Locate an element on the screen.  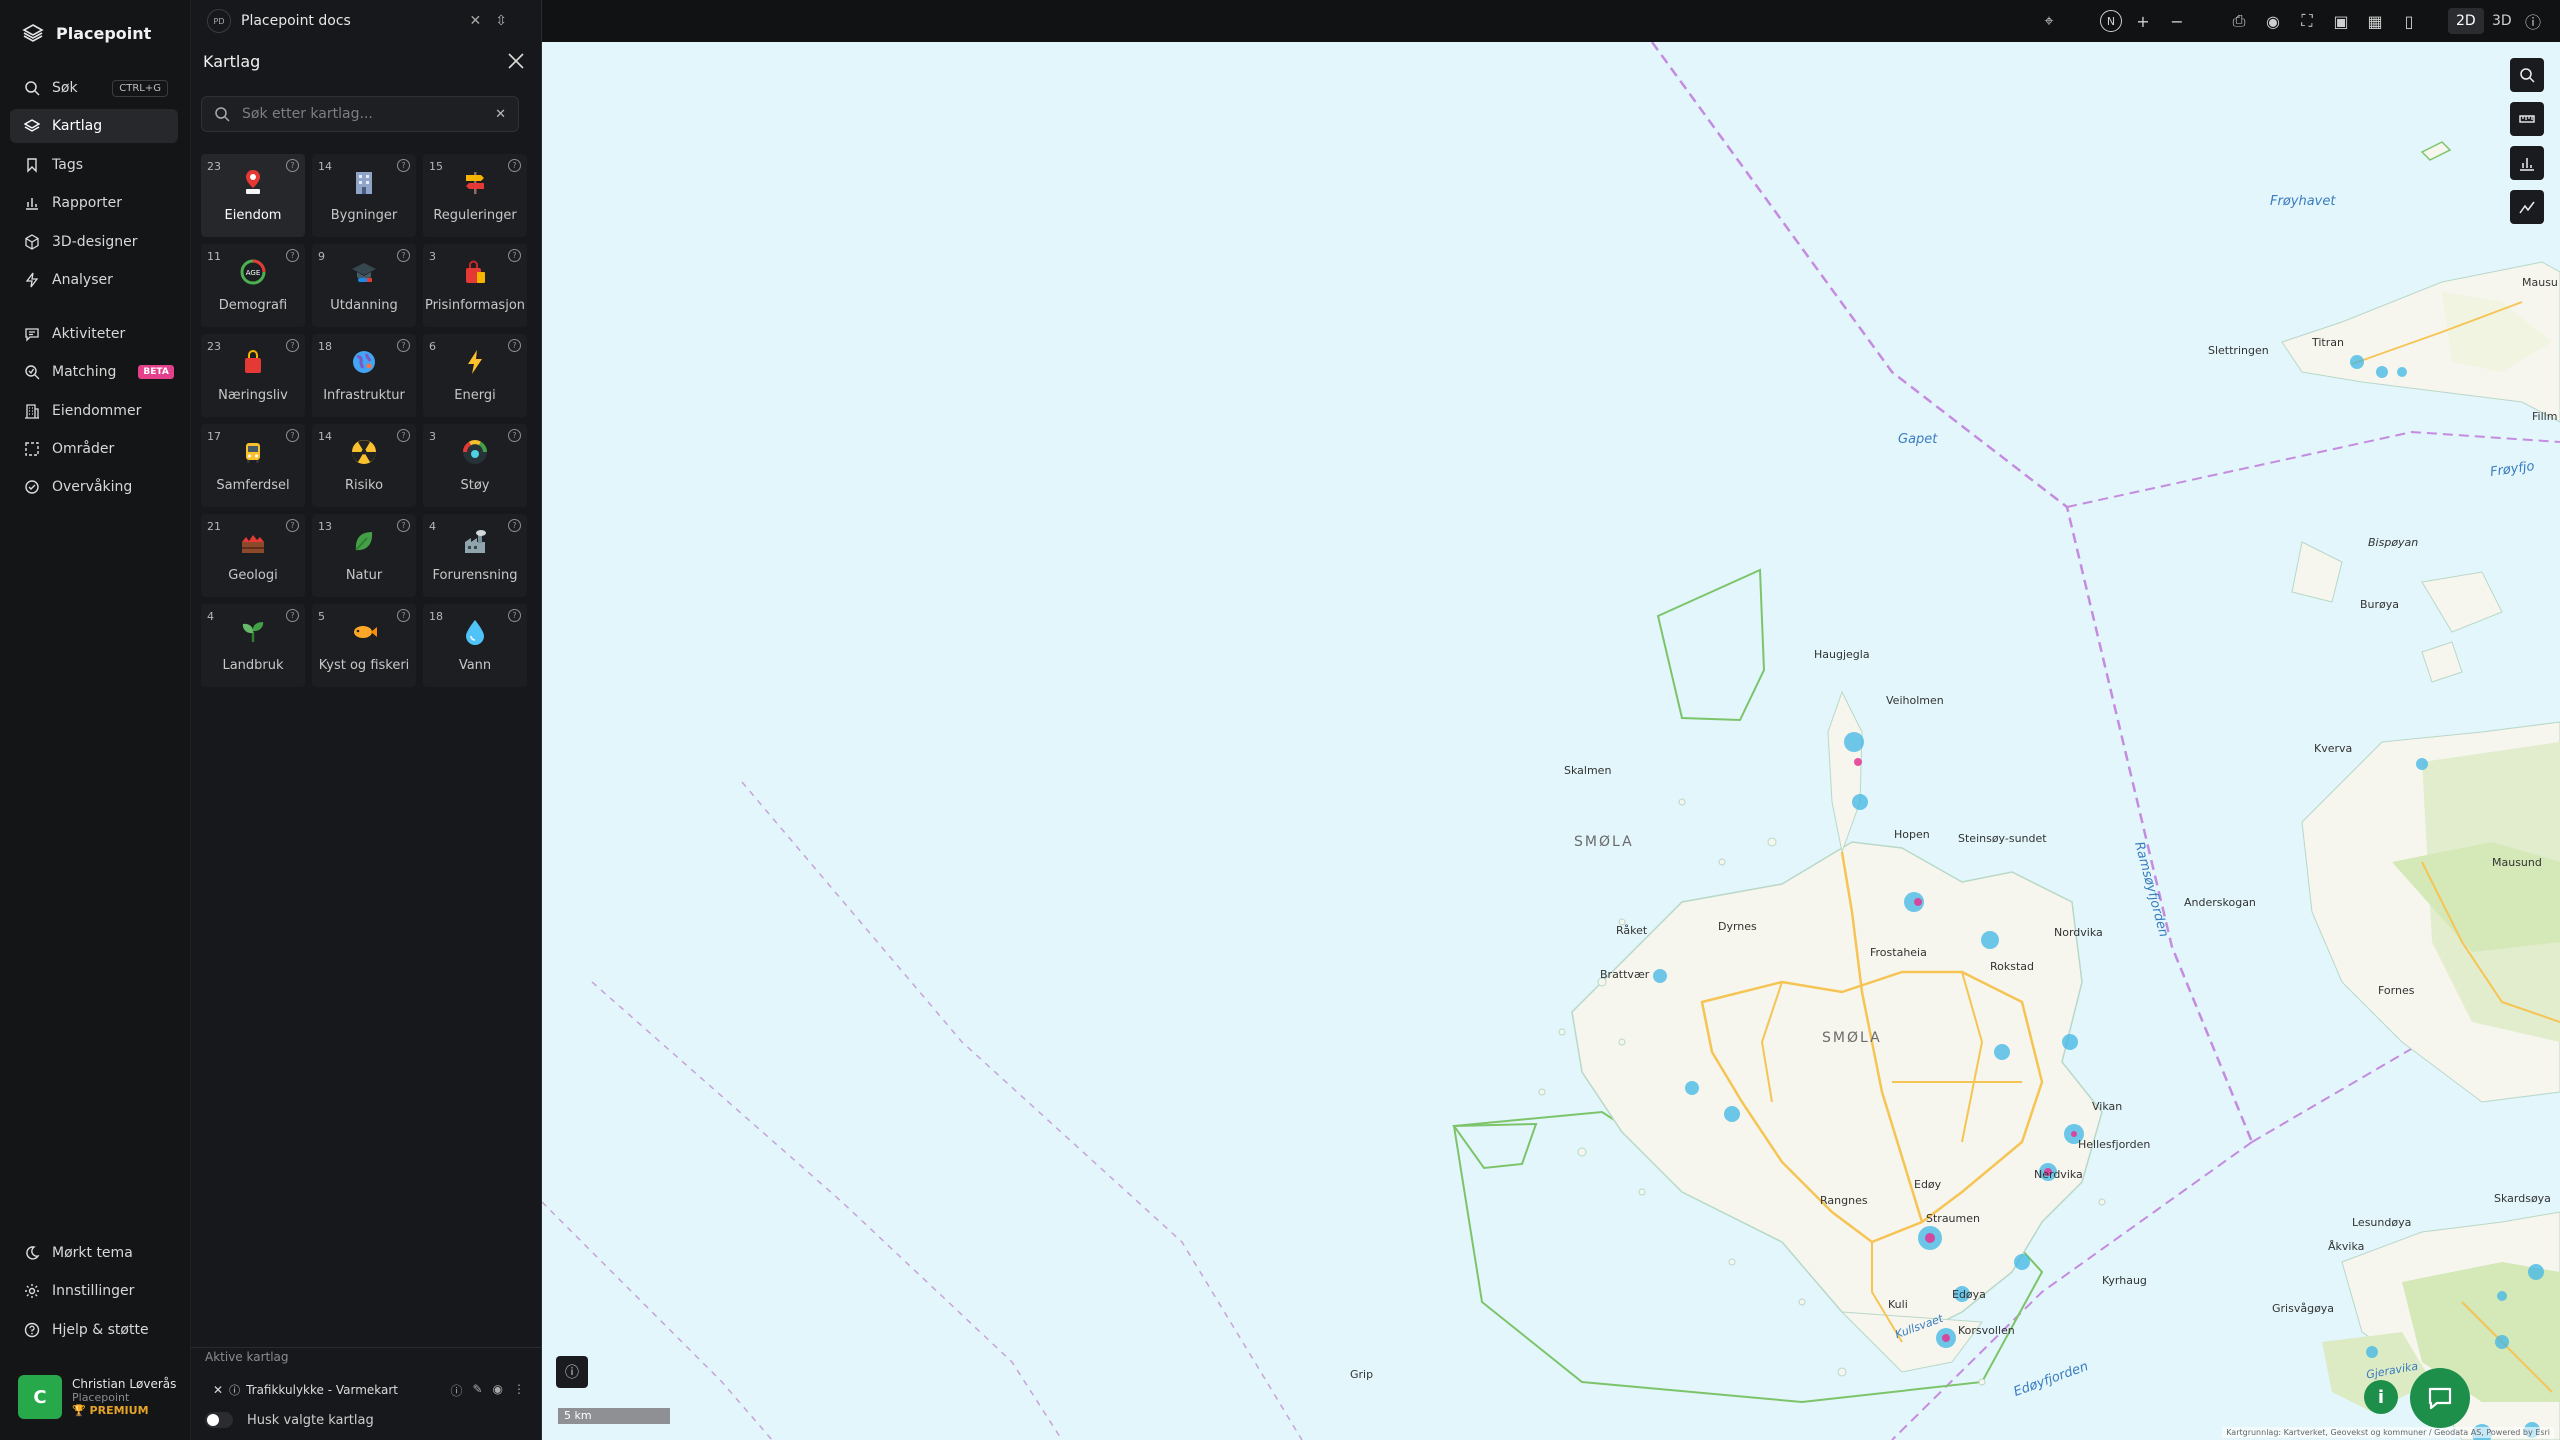
category-tile-forurensning: 4 ? Forurensning is located at coordinates (475, 555).